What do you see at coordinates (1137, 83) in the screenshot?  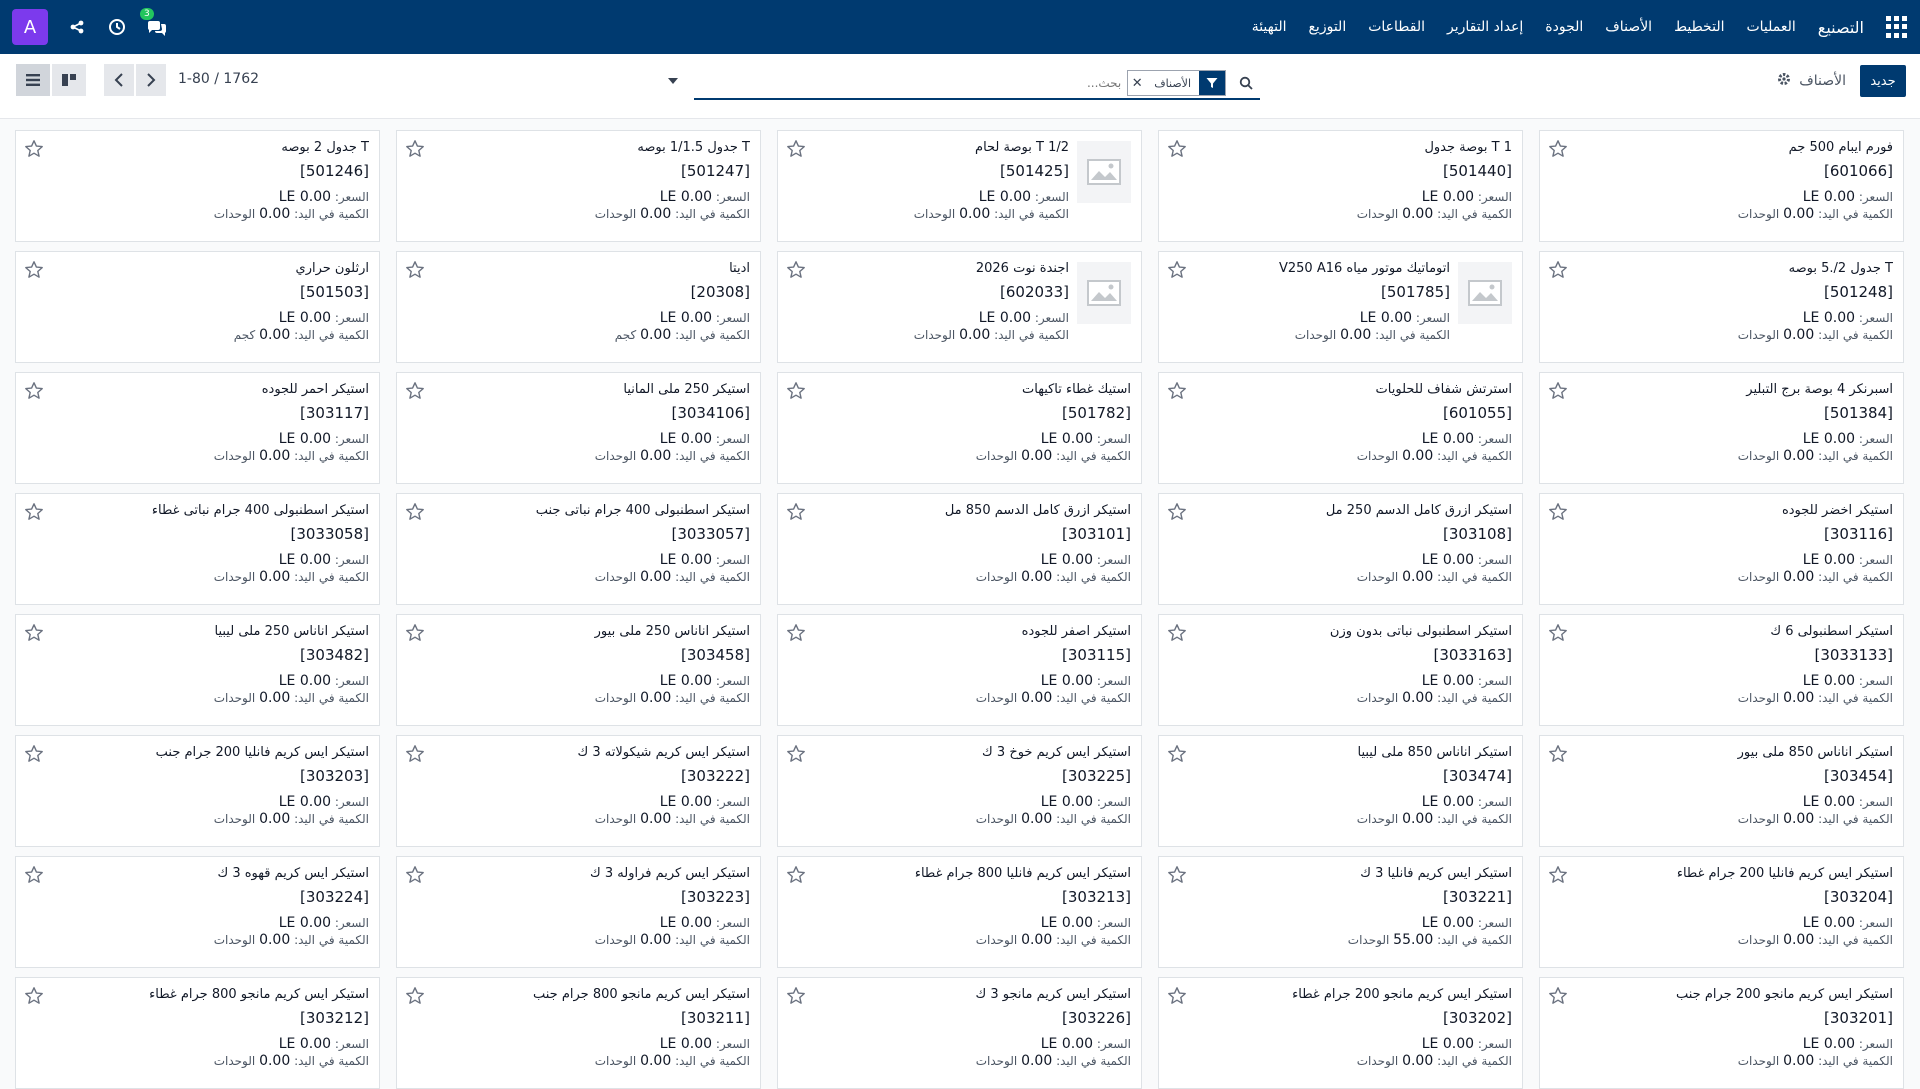 I see `facet-close-icon: ✕` at bounding box center [1137, 83].